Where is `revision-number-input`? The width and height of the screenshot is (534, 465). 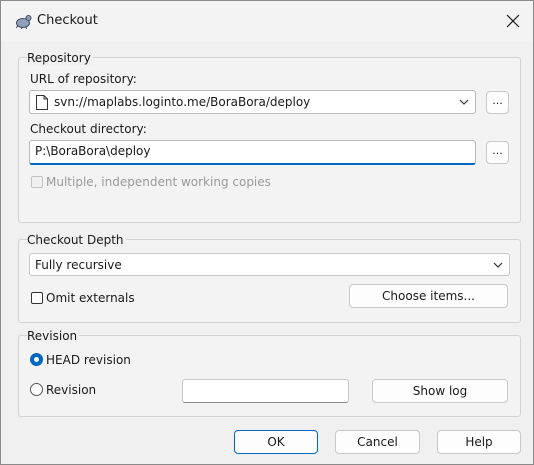 revision-number-input is located at coordinates (265, 391).